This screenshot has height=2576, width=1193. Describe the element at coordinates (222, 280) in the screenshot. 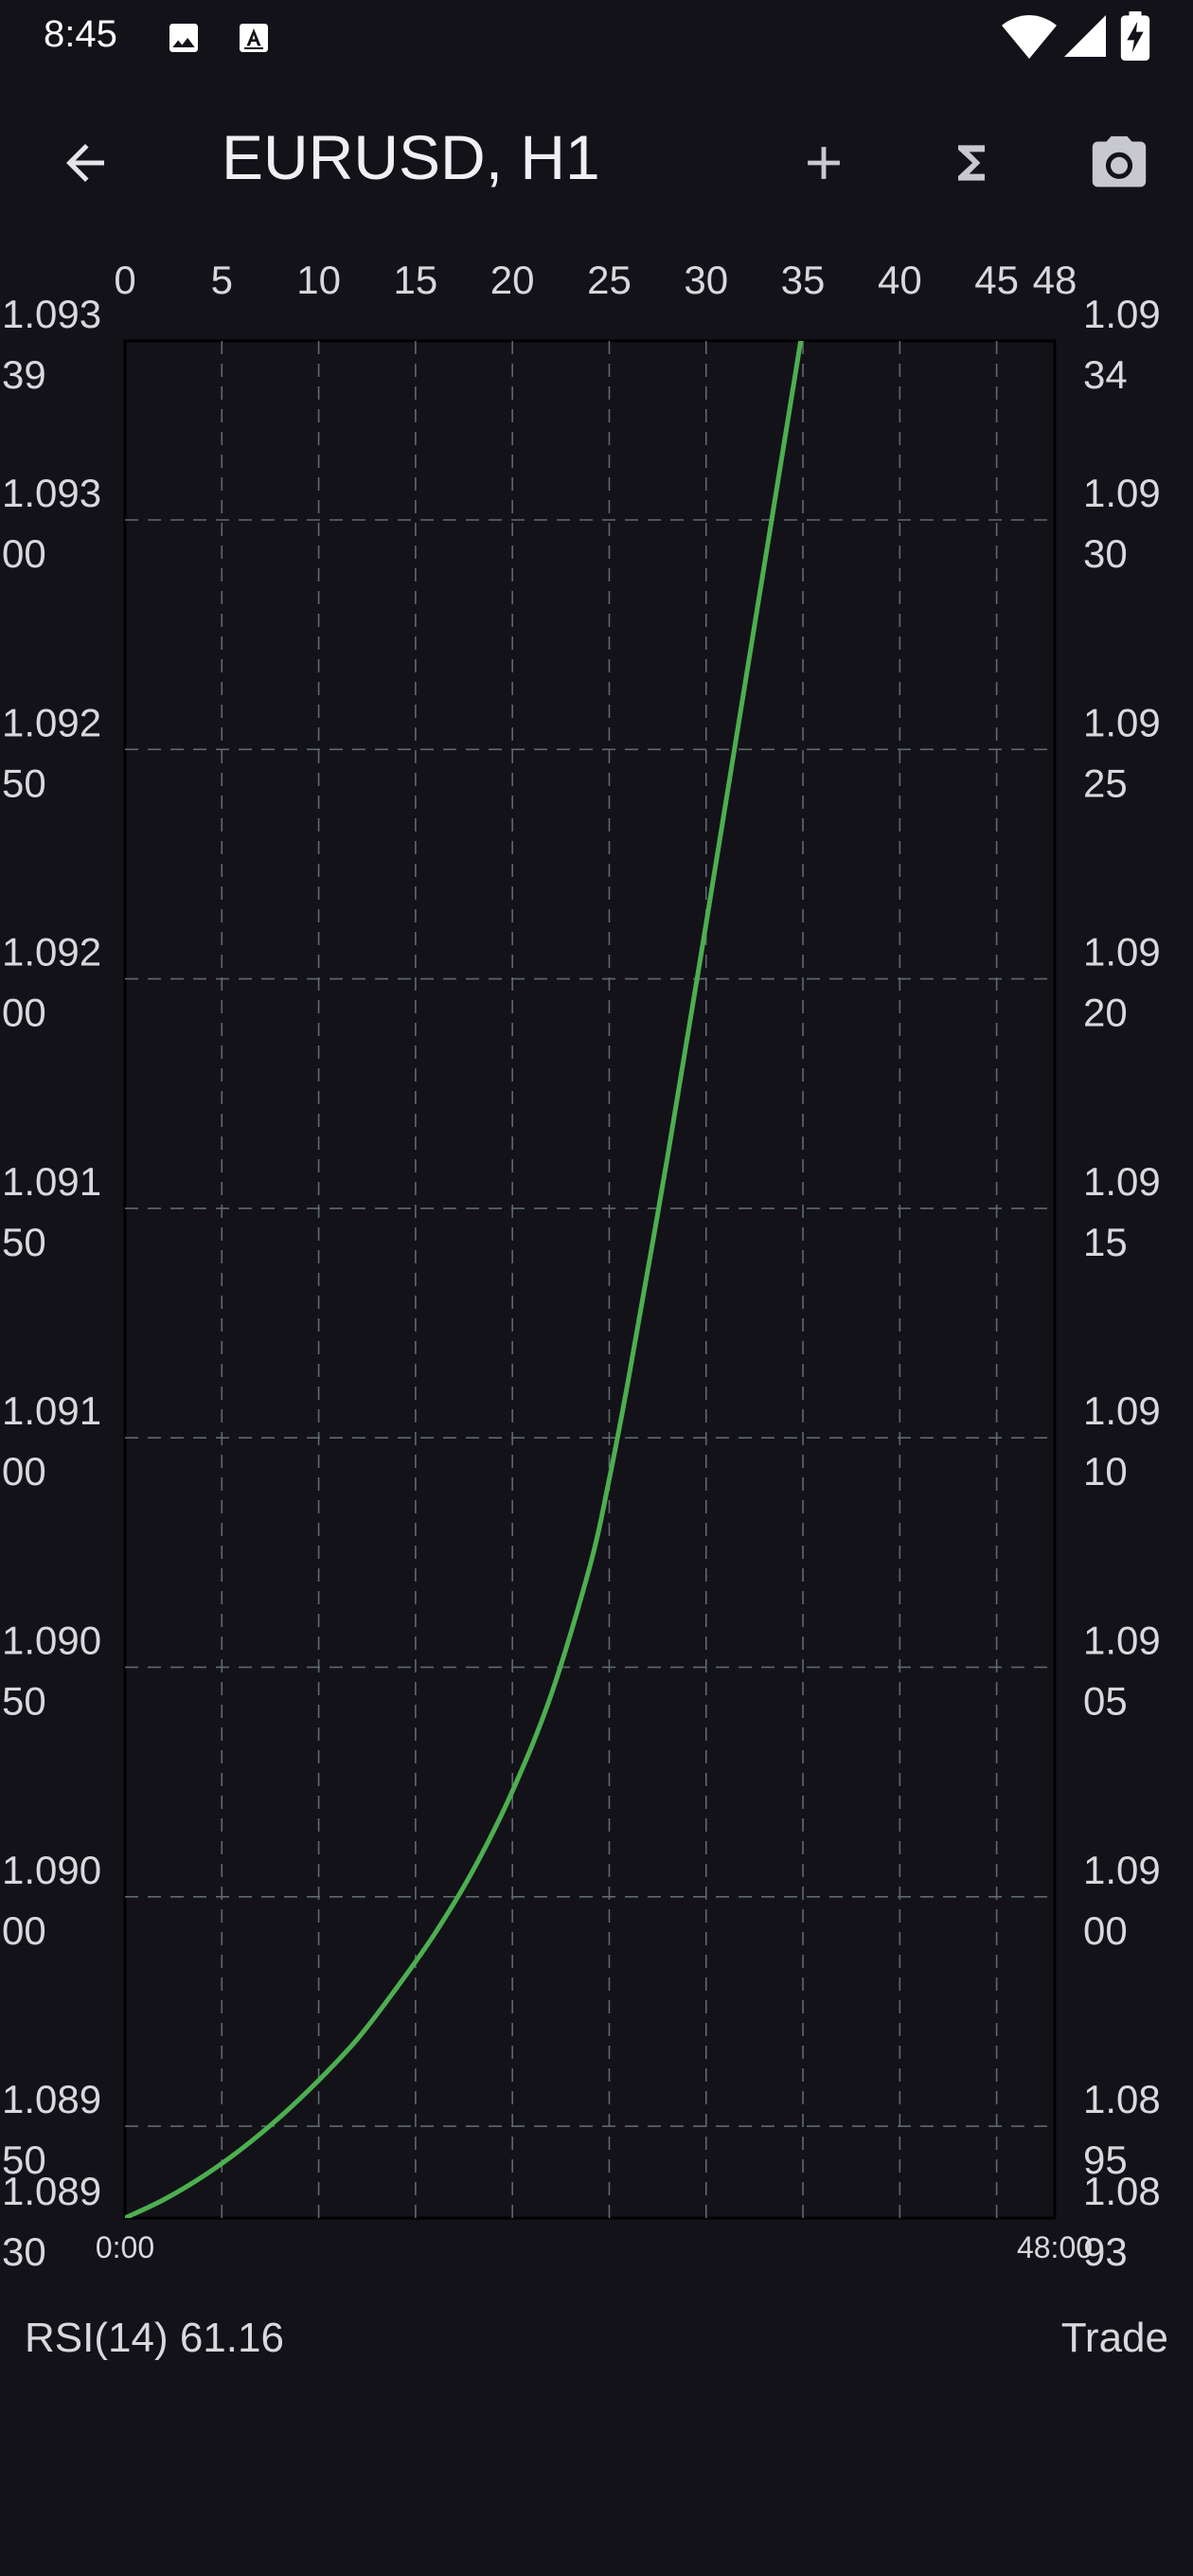

I see `x-tick-label: 5` at that location.